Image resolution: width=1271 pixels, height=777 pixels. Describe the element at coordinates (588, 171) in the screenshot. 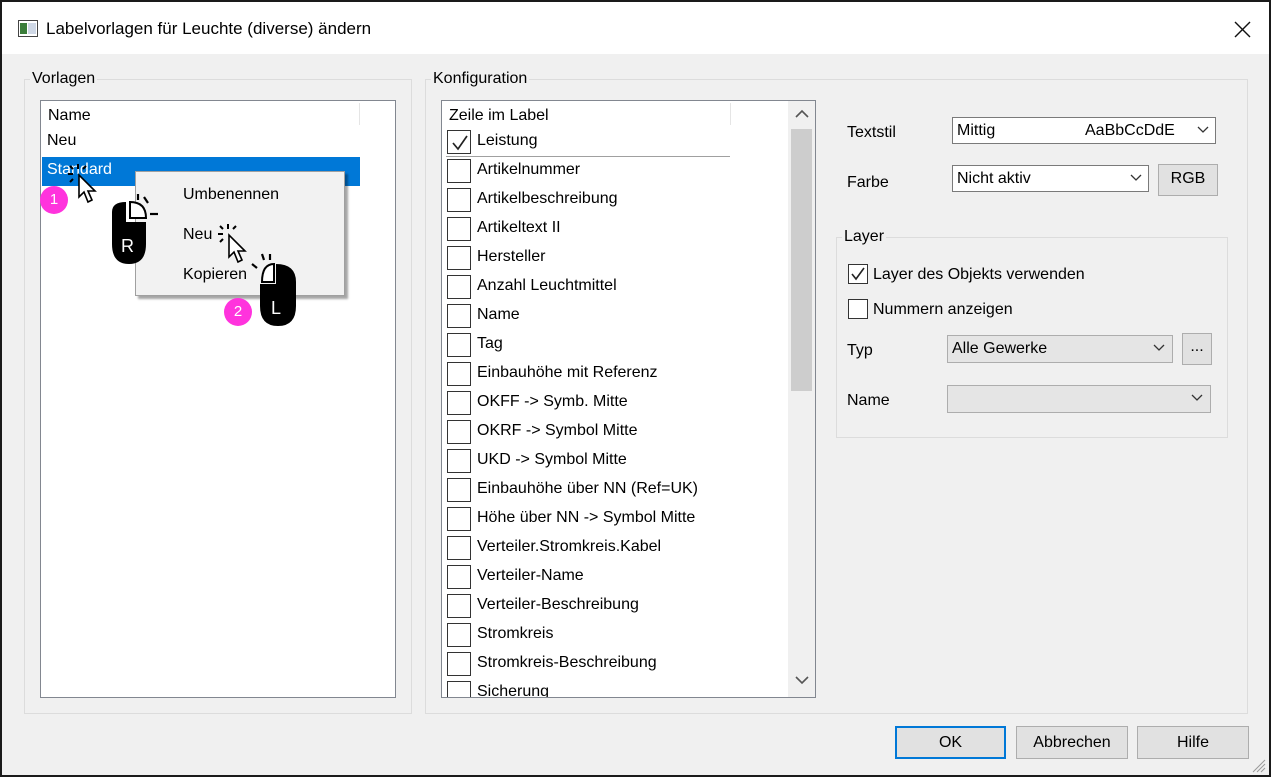

I see `config-row: Artikelnummer` at that location.